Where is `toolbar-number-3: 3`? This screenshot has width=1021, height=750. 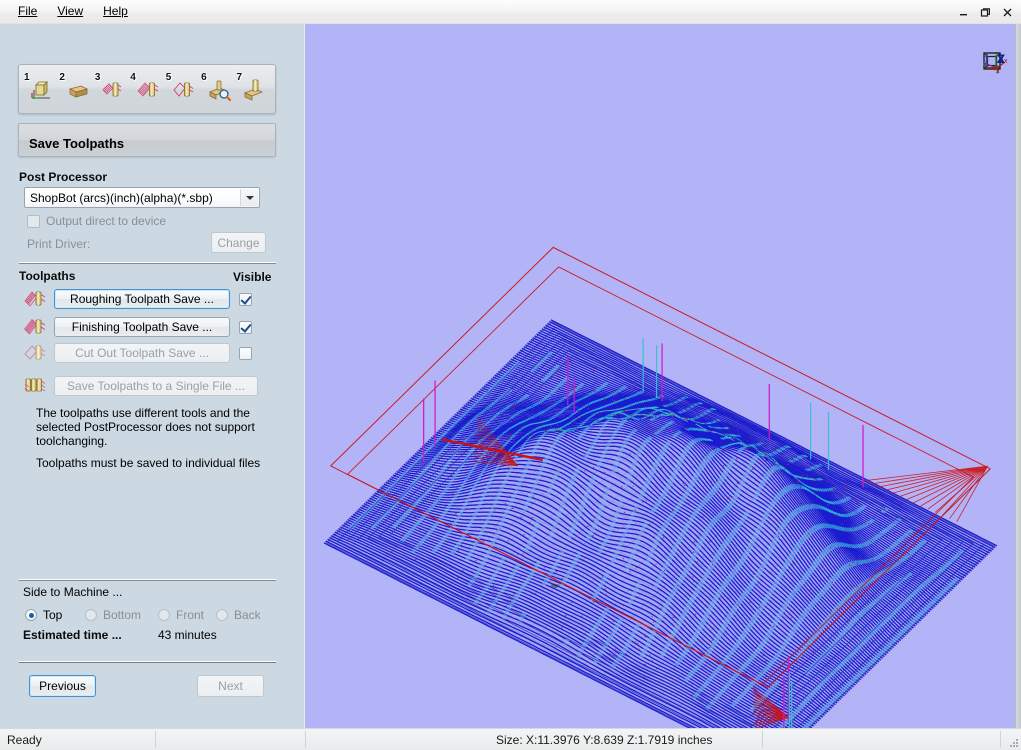 toolbar-number-3: 3 is located at coordinates (97, 77).